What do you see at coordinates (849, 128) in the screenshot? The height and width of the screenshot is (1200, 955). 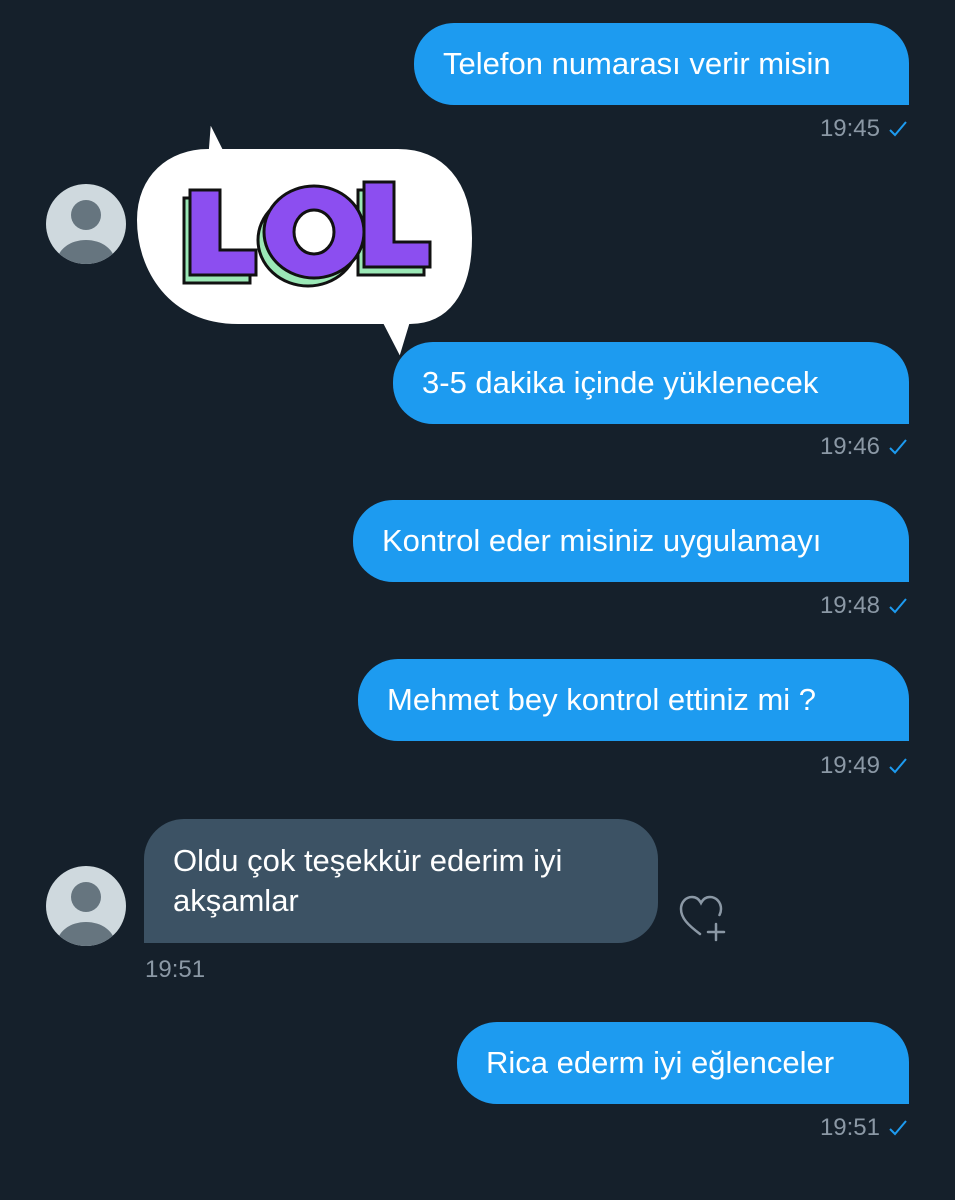 I see `message-timestamp: 19:45` at bounding box center [849, 128].